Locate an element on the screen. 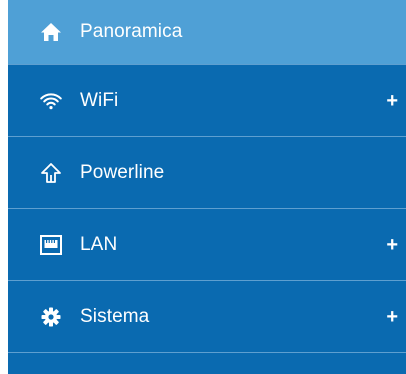 Image resolution: width=406 pixels, height=374 pixels. nav-item-label: WiFi is located at coordinates (99, 100).